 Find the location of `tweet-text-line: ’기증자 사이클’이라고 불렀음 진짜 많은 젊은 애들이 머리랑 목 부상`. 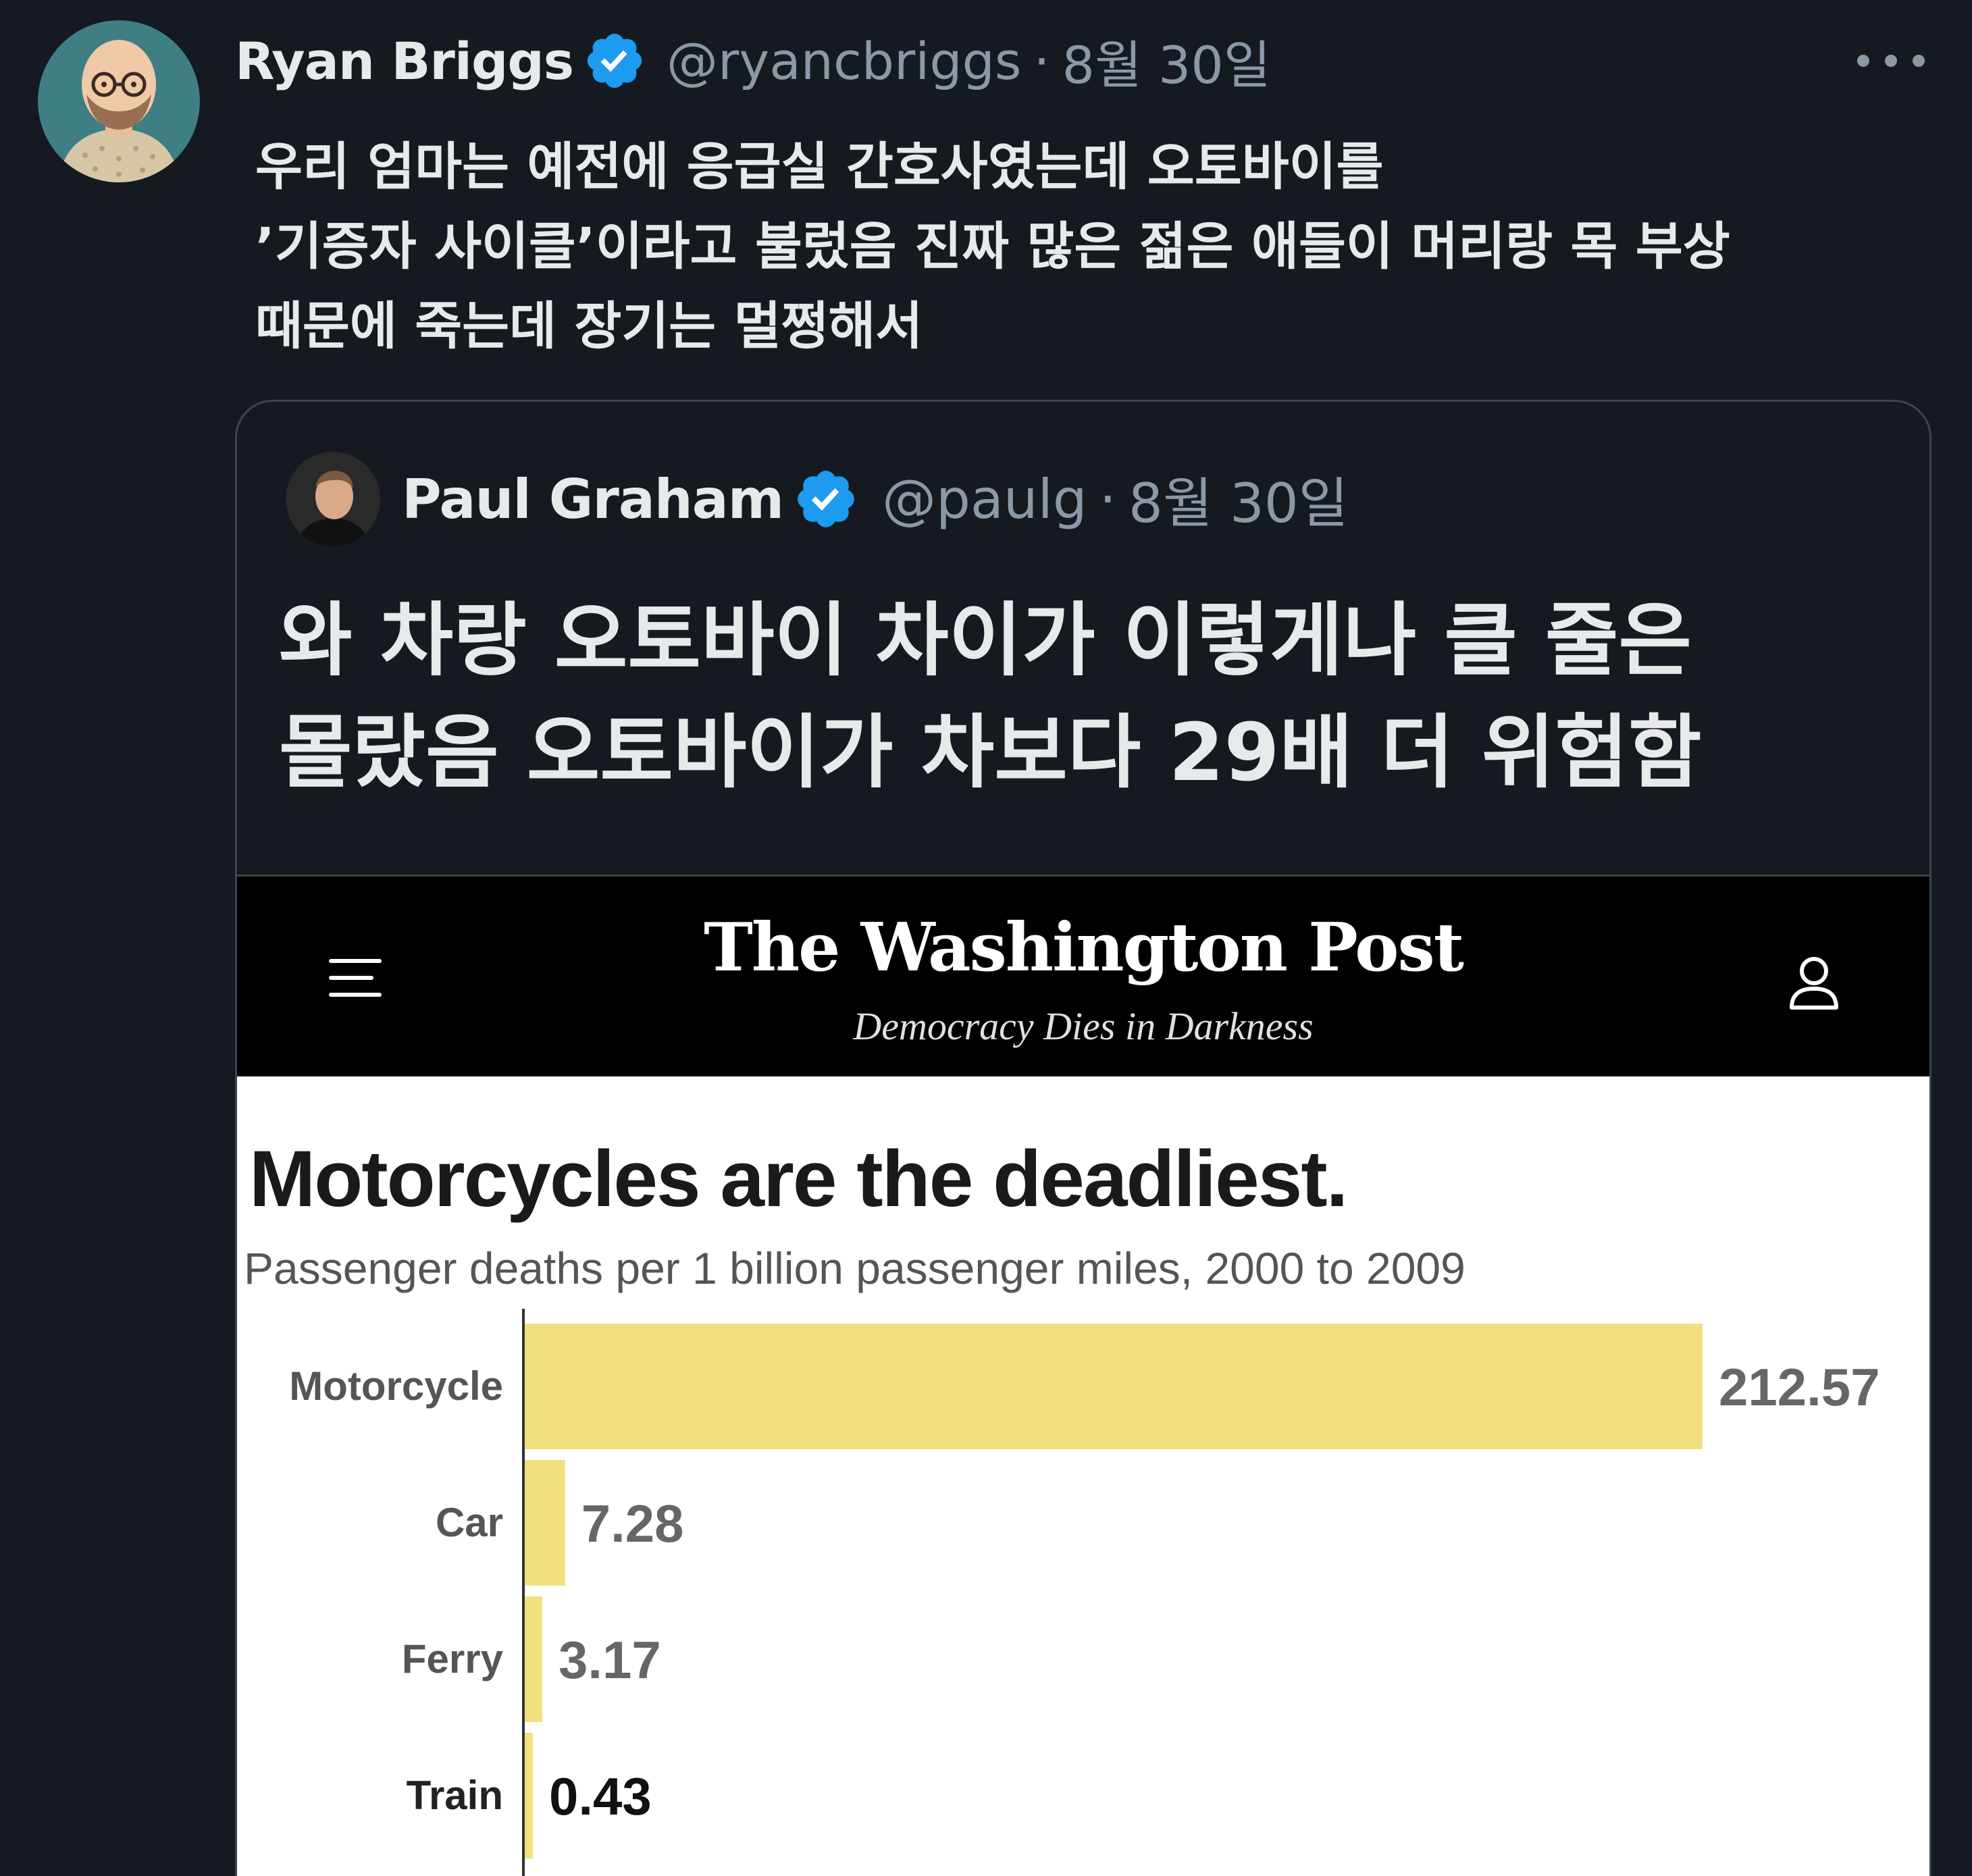

tweet-text-line: ’기증자 사이클’이라고 불렀음 진짜 많은 젊은 애들이 머리랑 목 부상 is located at coordinates (992, 246).